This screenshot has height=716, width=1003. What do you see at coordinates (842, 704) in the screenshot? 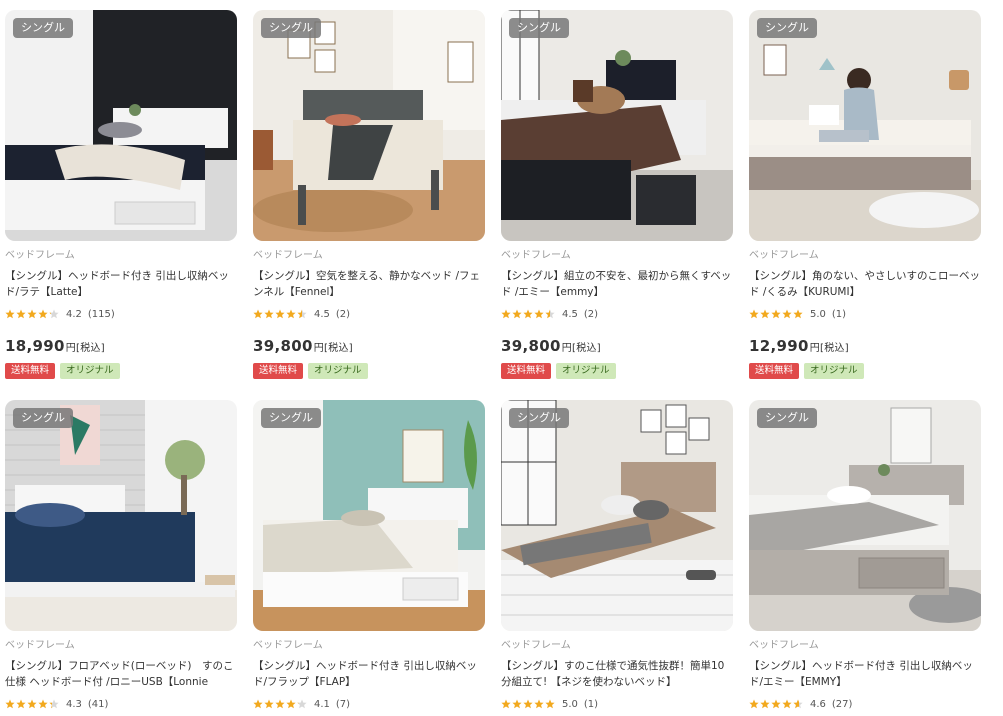
I see `review-count: (27)` at bounding box center [842, 704].